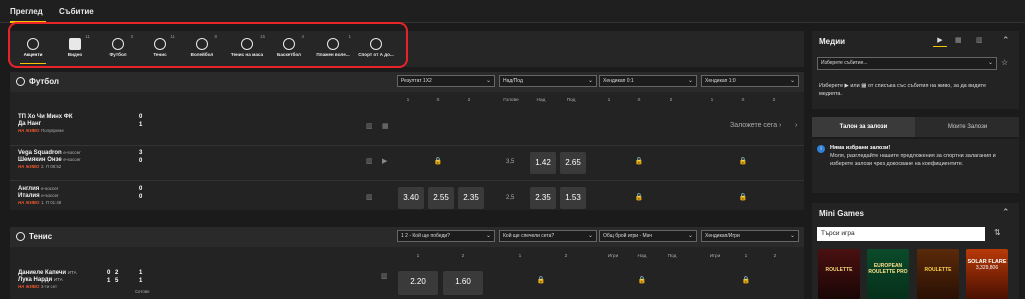 The width and height of the screenshot is (1025, 299). What do you see at coordinates (418, 283) in the screenshot?
I see `odd-button: 2.20` at bounding box center [418, 283].